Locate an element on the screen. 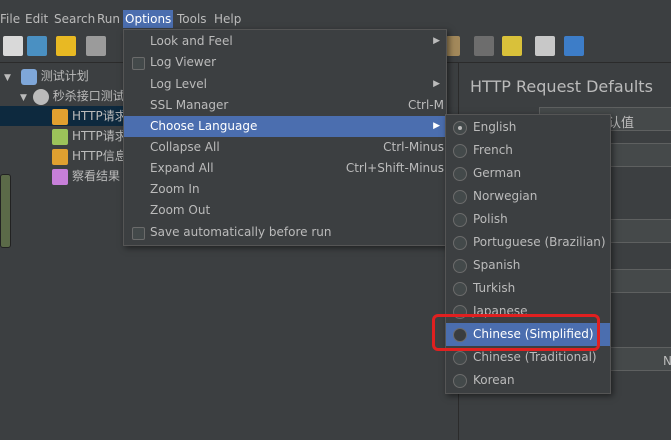 The image size is (671, 440). menu-file: File is located at coordinates (10, 19).